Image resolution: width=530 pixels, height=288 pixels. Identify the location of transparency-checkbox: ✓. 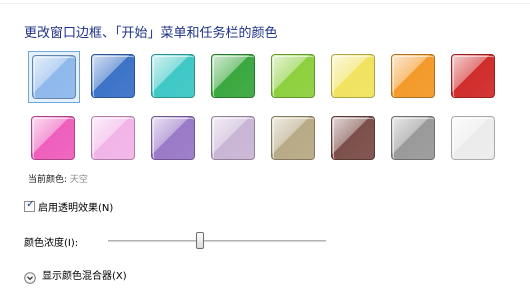
(29, 205).